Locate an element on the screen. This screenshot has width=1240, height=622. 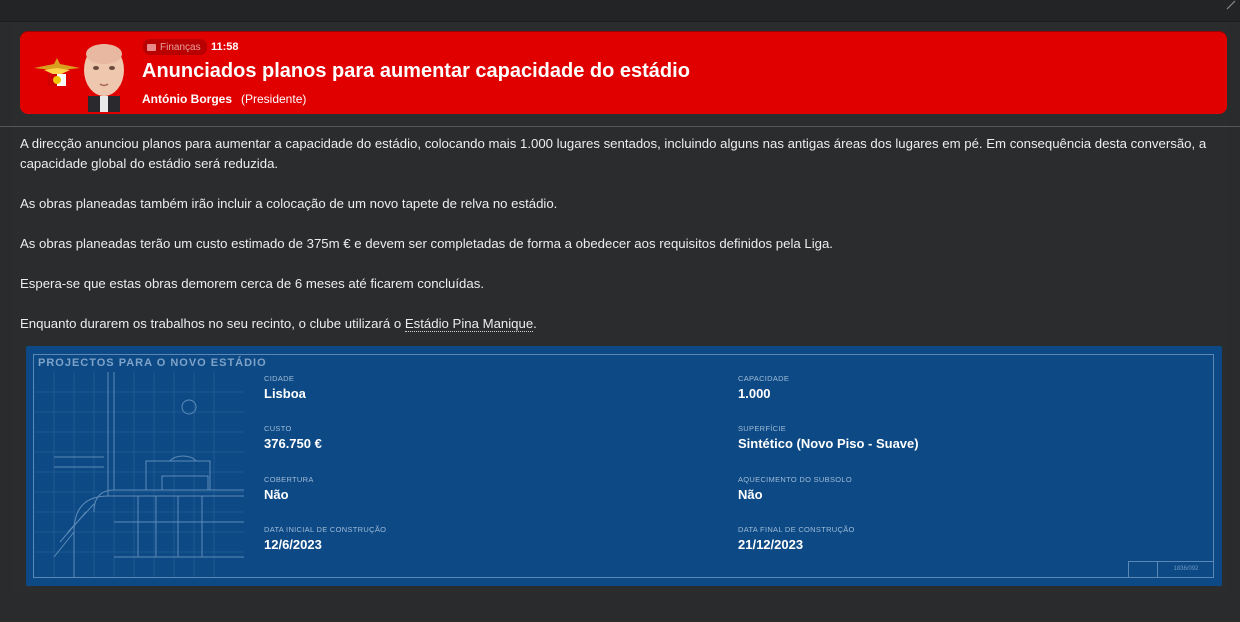
toolbar-divider is located at coordinates (620, 21).